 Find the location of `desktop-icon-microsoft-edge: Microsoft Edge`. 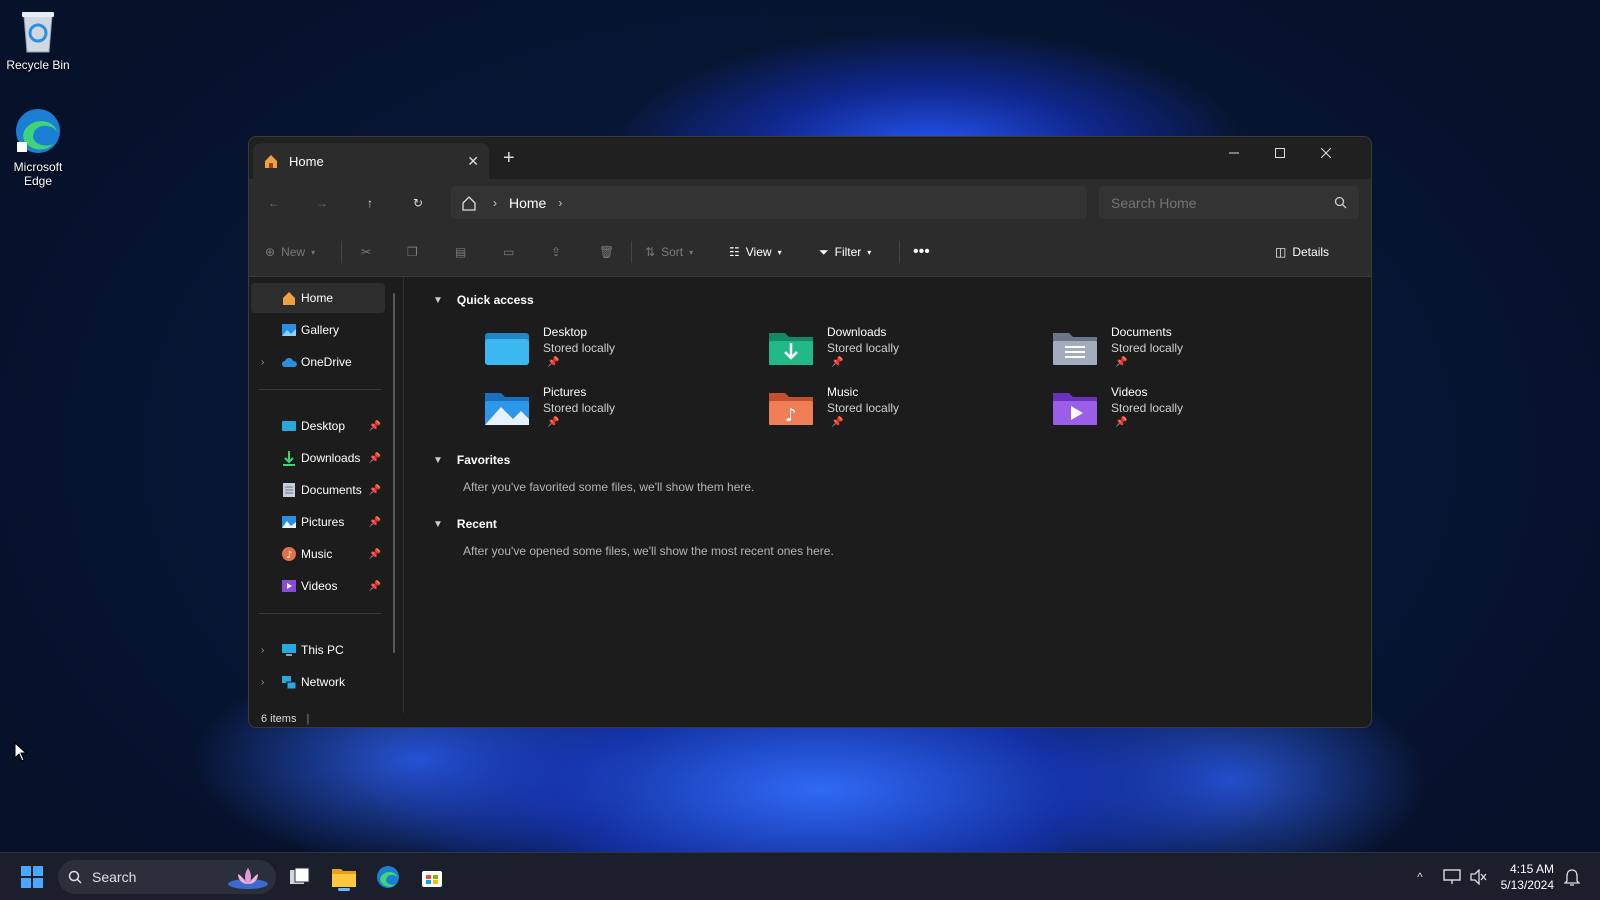

desktop-icon-microsoft-edge: Microsoft Edge is located at coordinates (38, 147).